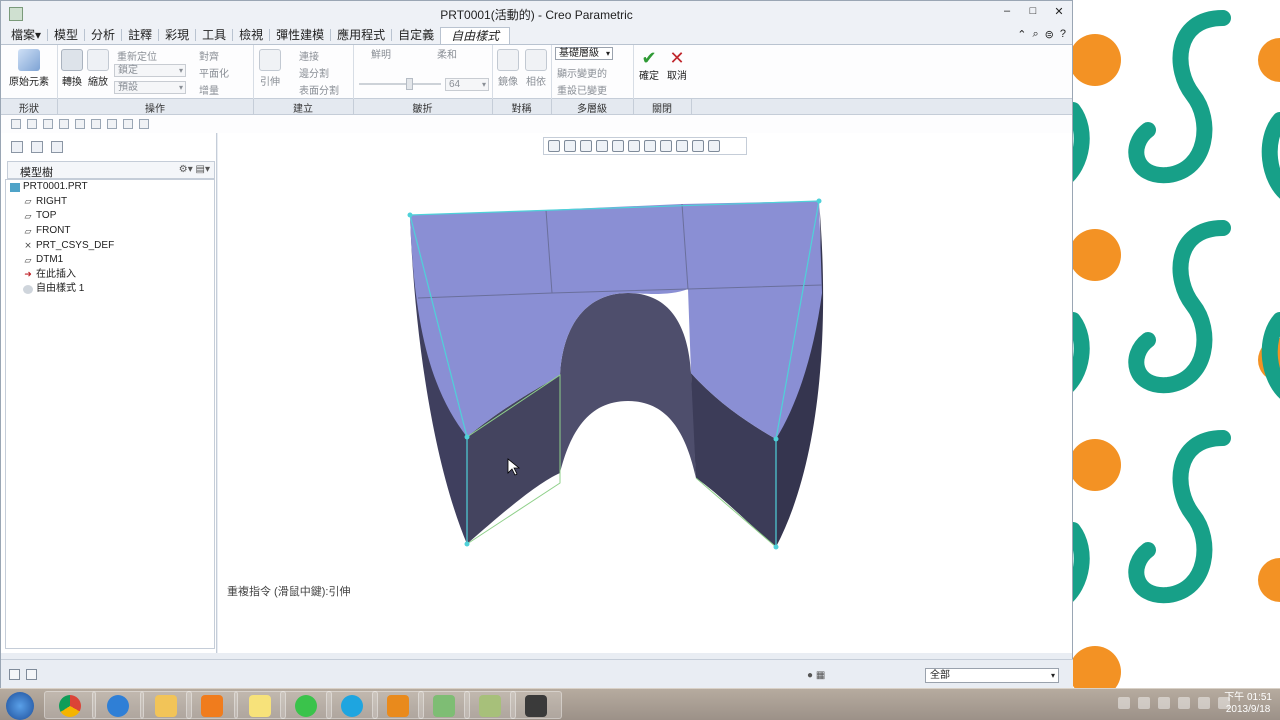  What do you see at coordinates (582, 89) in the screenshot?
I see `reset-changed-button: 重設已變更` at bounding box center [582, 89].